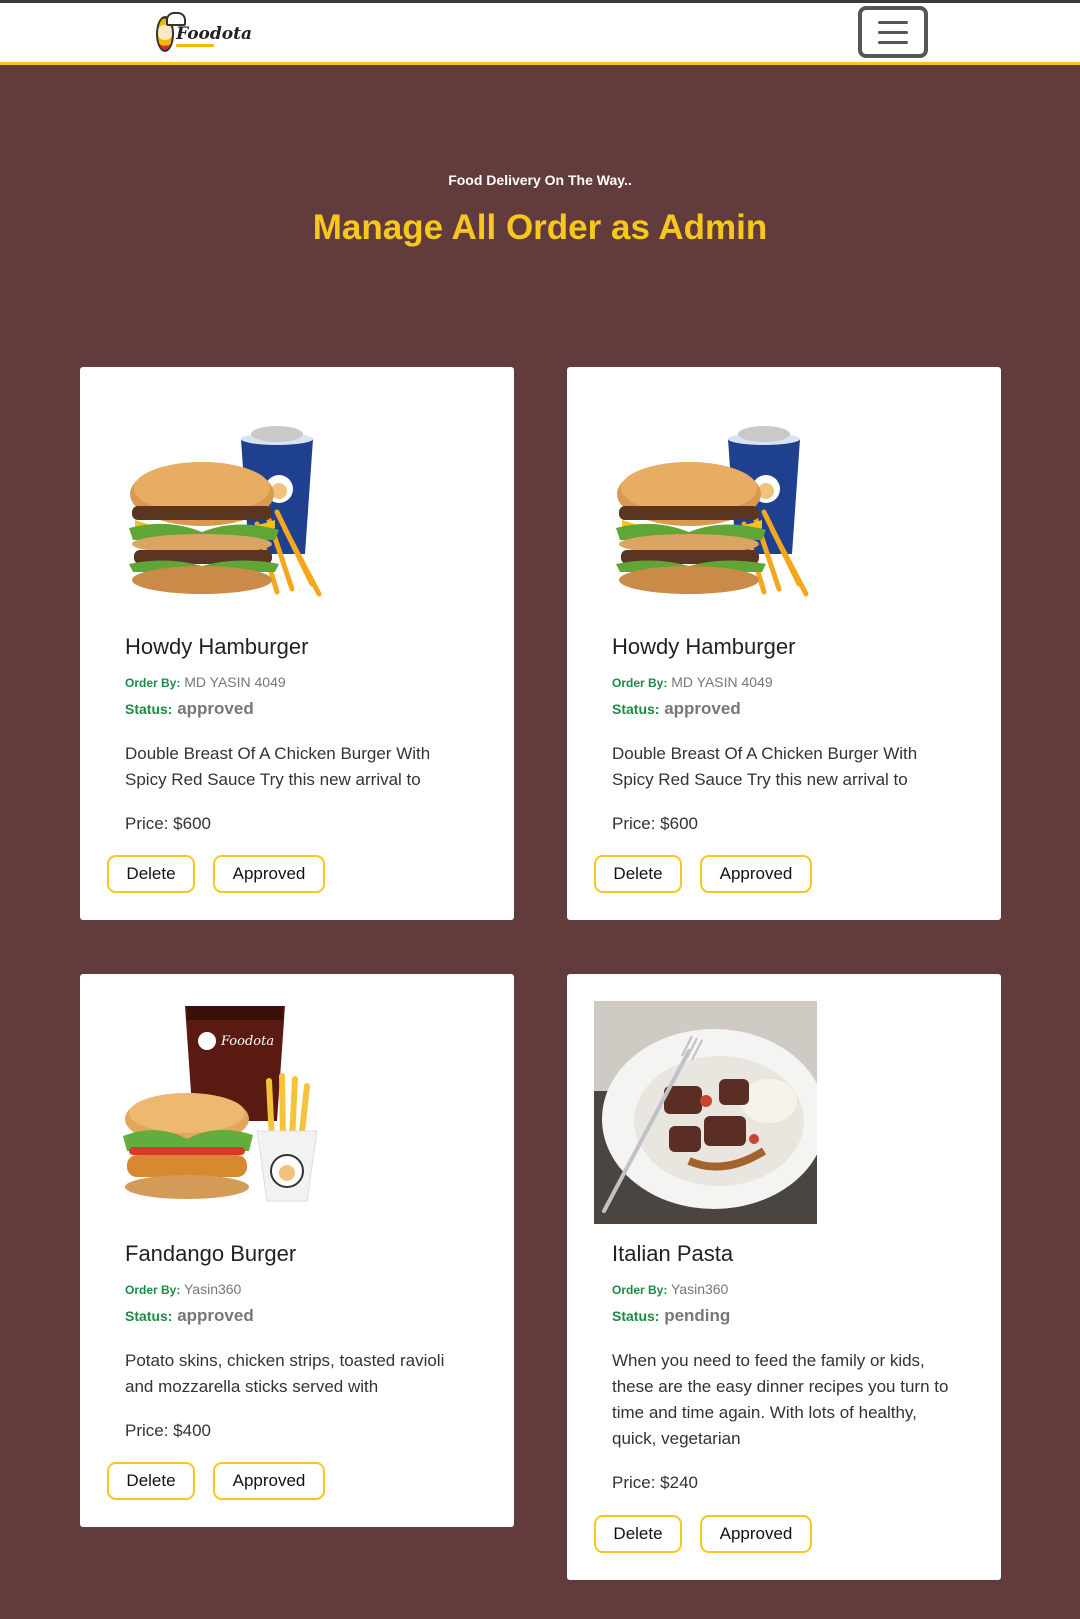 Image resolution: width=1080 pixels, height=1619 pixels. I want to click on hamburger-menu-button, so click(893, 32).